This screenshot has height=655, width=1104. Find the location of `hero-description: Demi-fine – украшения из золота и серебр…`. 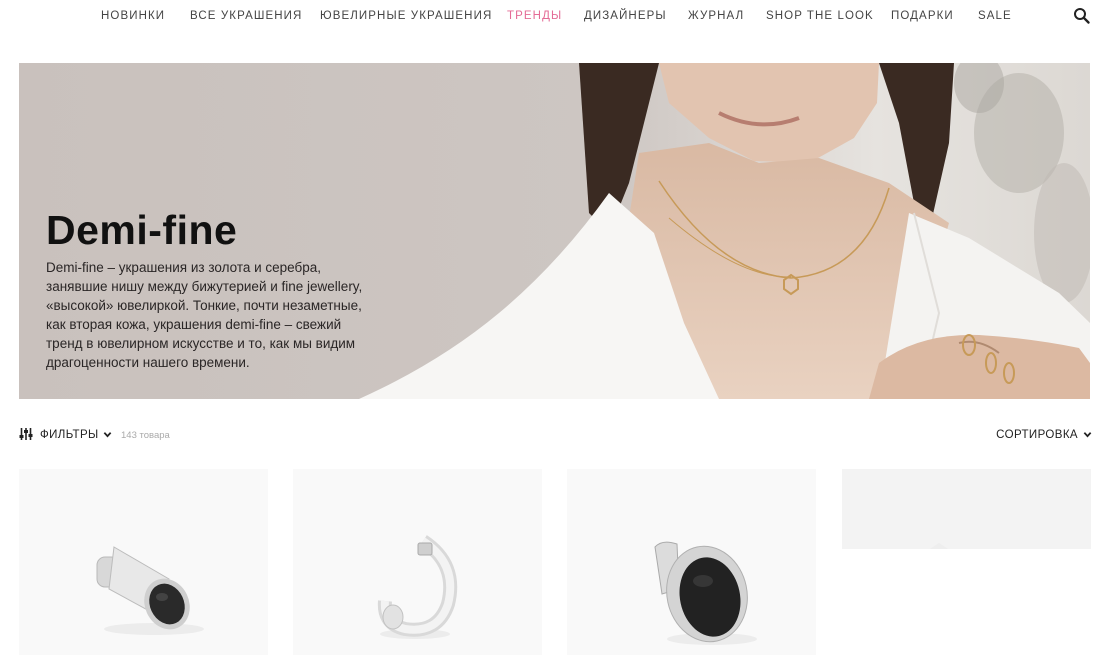

hero-description: Demi-fine – украшения из золота и серебр… is located at coordinates (204, 315).